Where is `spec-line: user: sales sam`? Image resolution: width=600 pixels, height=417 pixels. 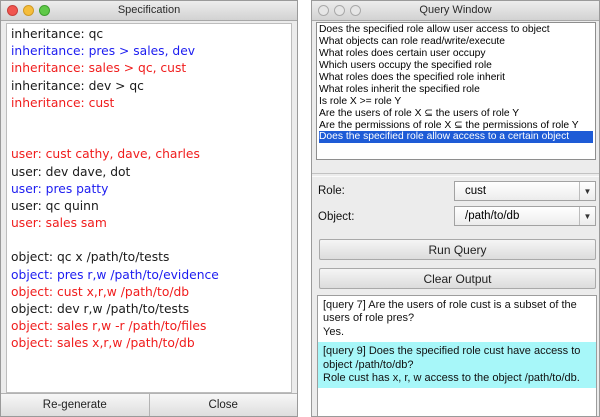
spec-line: user: sales sam is located at coordinates (59, 223).